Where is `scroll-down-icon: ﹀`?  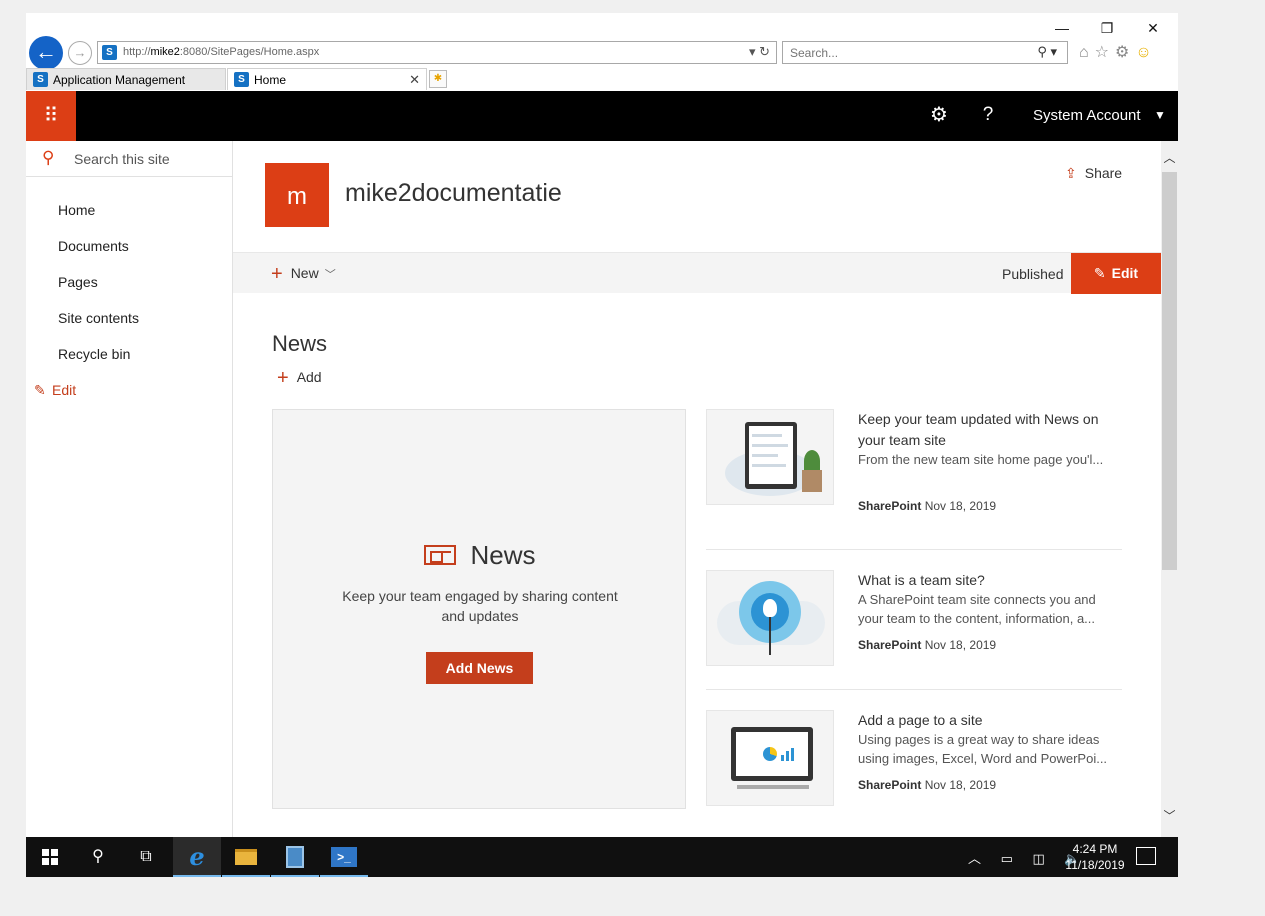
scroll-down-icon: ﹀ is located at coordinates (1169, 815).